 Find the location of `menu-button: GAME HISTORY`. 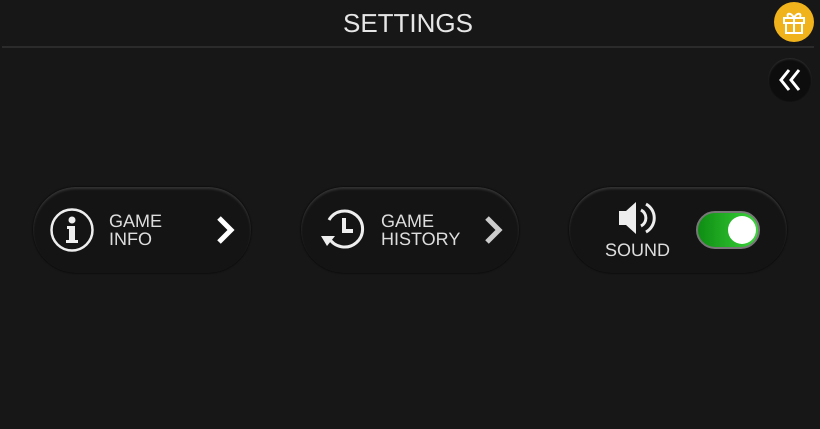

menu-button: GAME HISTORY is located at coordinates (410, 230).